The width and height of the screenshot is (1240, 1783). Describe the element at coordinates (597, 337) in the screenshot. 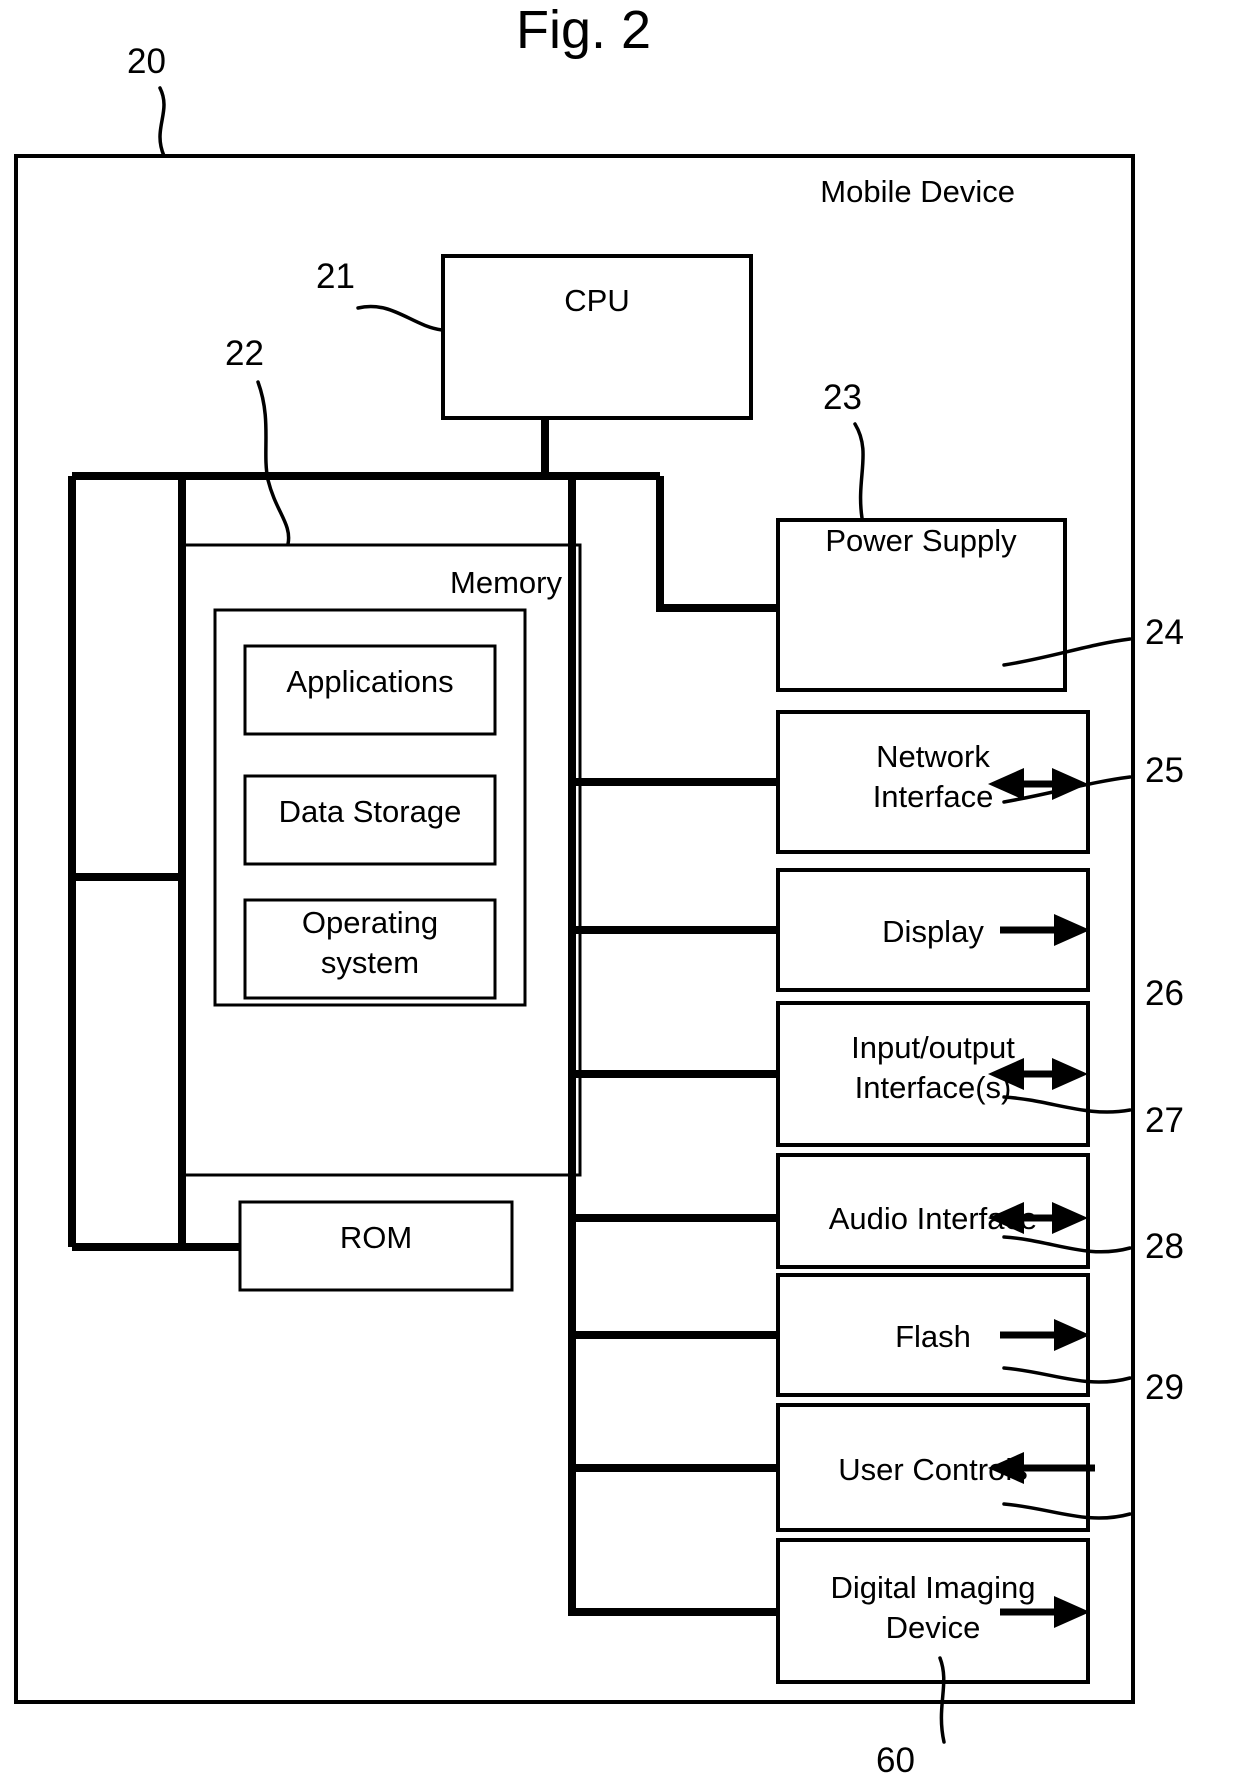

I see `cpu-box` at that location.